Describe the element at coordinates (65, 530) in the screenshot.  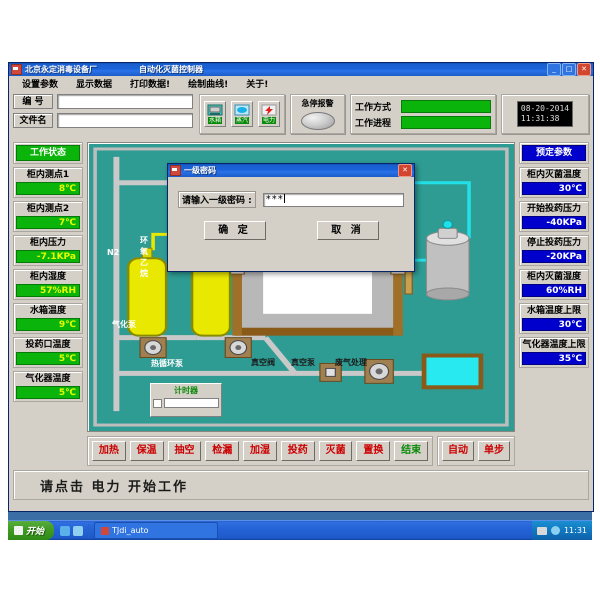
I see `quick-launch-browser-icon` at that location.